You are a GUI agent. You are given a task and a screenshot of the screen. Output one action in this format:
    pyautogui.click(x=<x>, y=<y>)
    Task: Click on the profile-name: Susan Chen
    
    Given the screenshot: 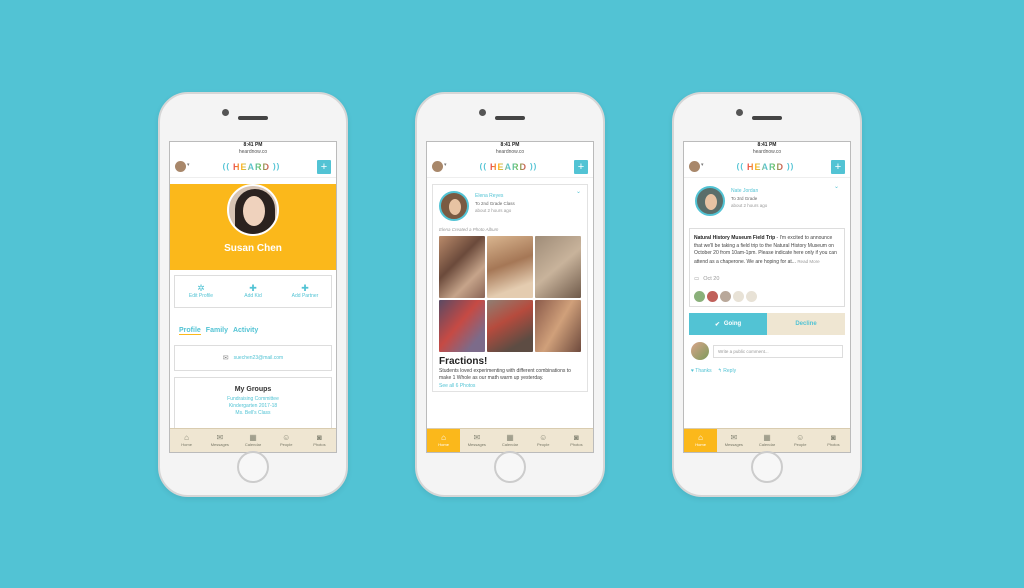 What is the action you would take?
    pyautogui.click(x=253, y=248)
    